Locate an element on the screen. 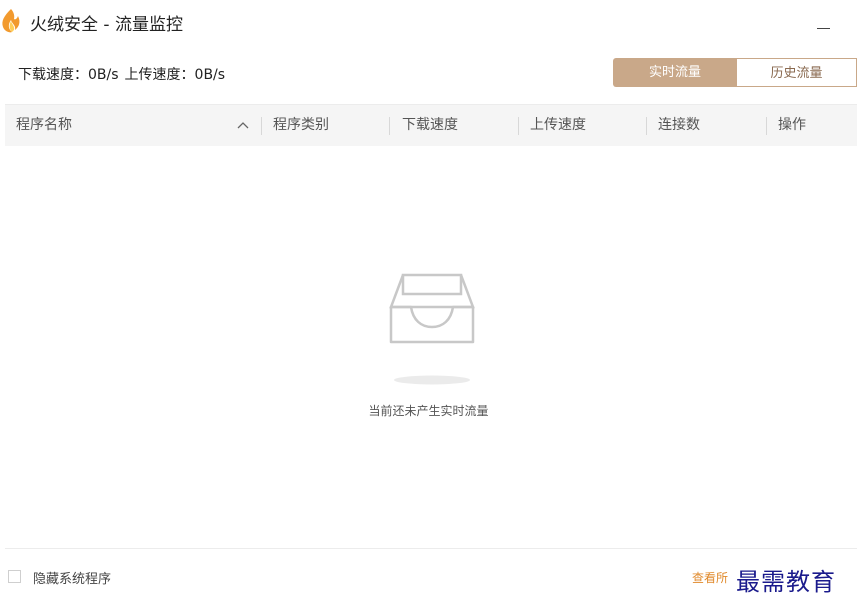 This screenshot has width=857, height=611. column-header-program-name: 程序名称 is located at coordinates (44, 125).